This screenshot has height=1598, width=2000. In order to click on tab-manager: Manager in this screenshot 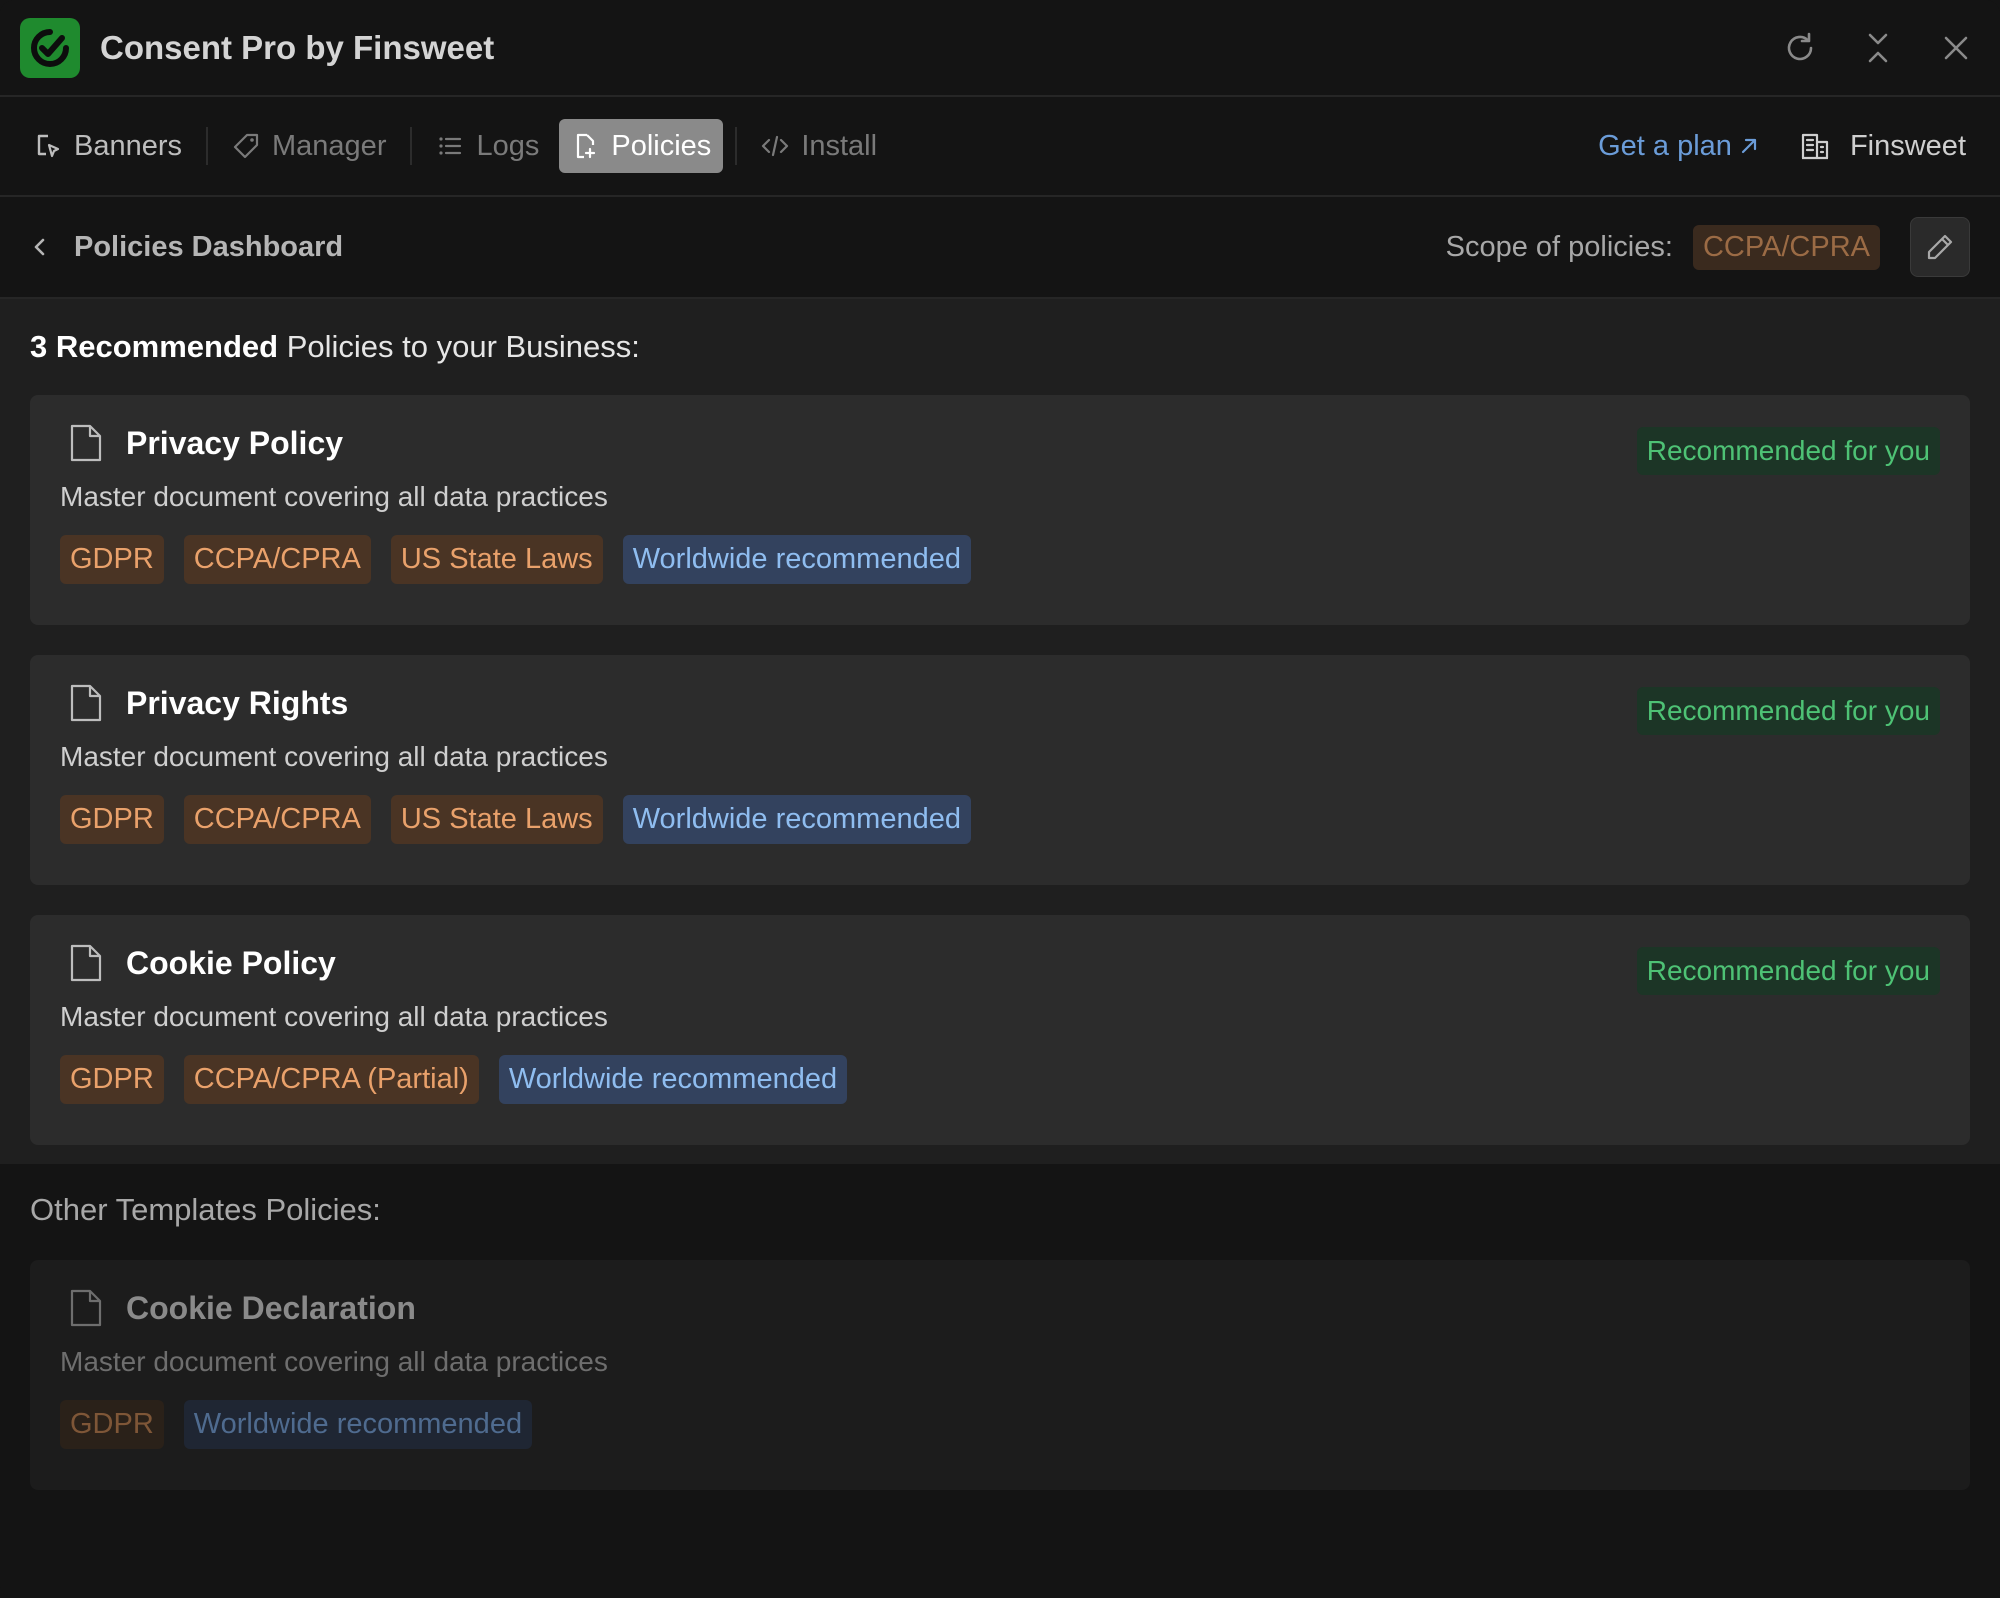, I will do `click(309, 146)`.